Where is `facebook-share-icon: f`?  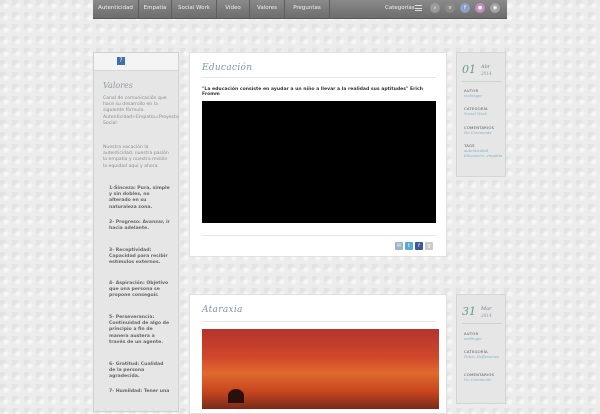
facebook-share-icon: f is located at coordinates (419, 246).